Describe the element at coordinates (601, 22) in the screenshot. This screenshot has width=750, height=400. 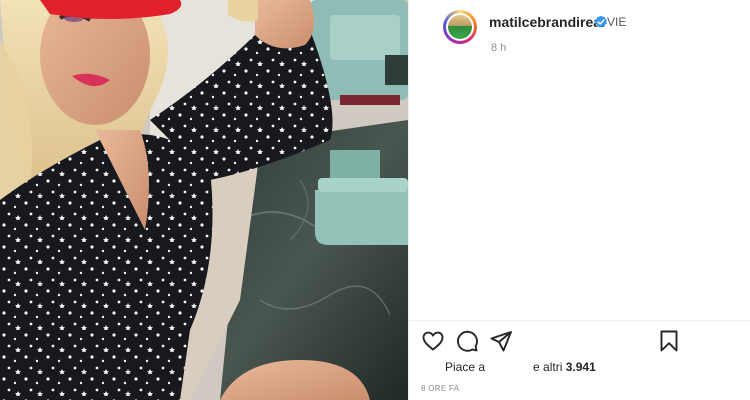
I see `verified-badge-icon` at that location.